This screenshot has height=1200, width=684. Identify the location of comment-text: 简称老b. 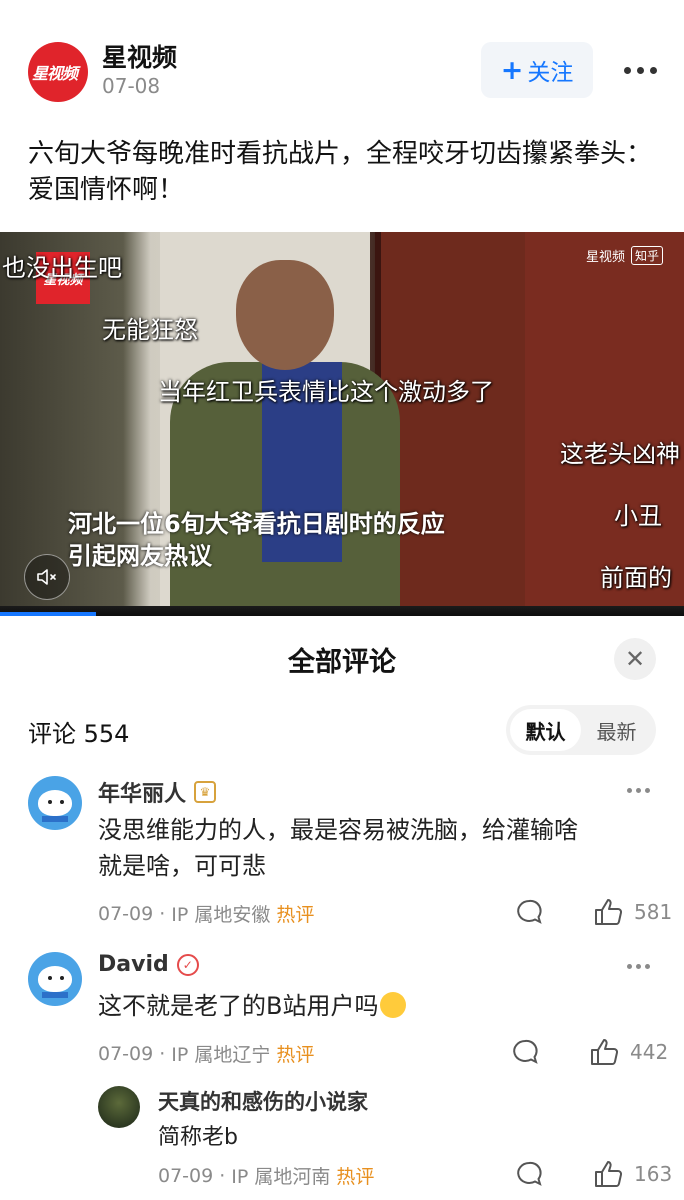
(198, 1138).